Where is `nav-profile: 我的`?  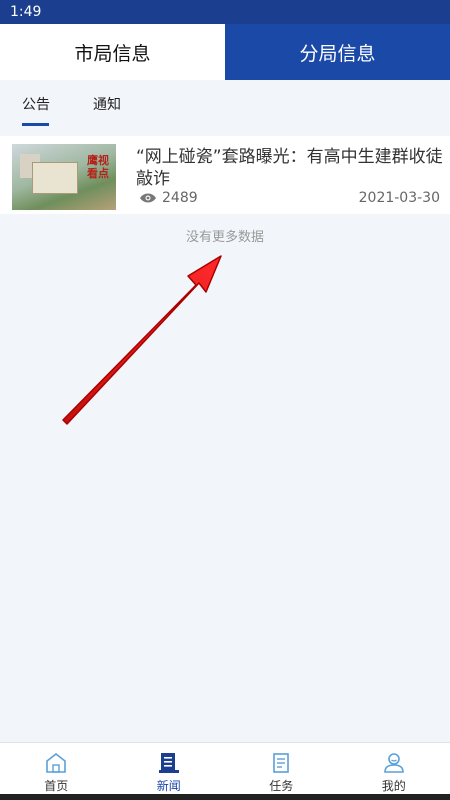
nav-profile: 我的 is located at coordinates (394, 769).